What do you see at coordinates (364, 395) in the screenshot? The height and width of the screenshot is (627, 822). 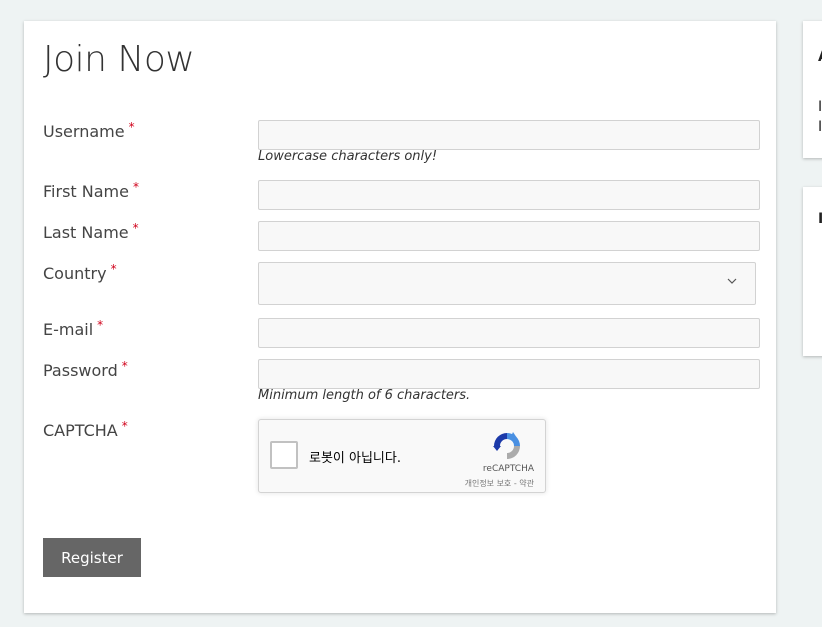 I see `password-hint: Minimum length of 6 characters.` at bounding box center [364, 395].